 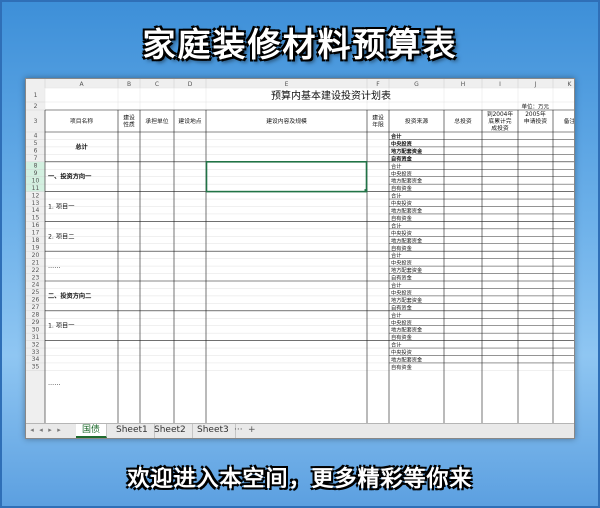 What do you see at coordinates (36, 337) in the screenshot?
I see `row-number-31: 31` at bounding box center [36, 337].